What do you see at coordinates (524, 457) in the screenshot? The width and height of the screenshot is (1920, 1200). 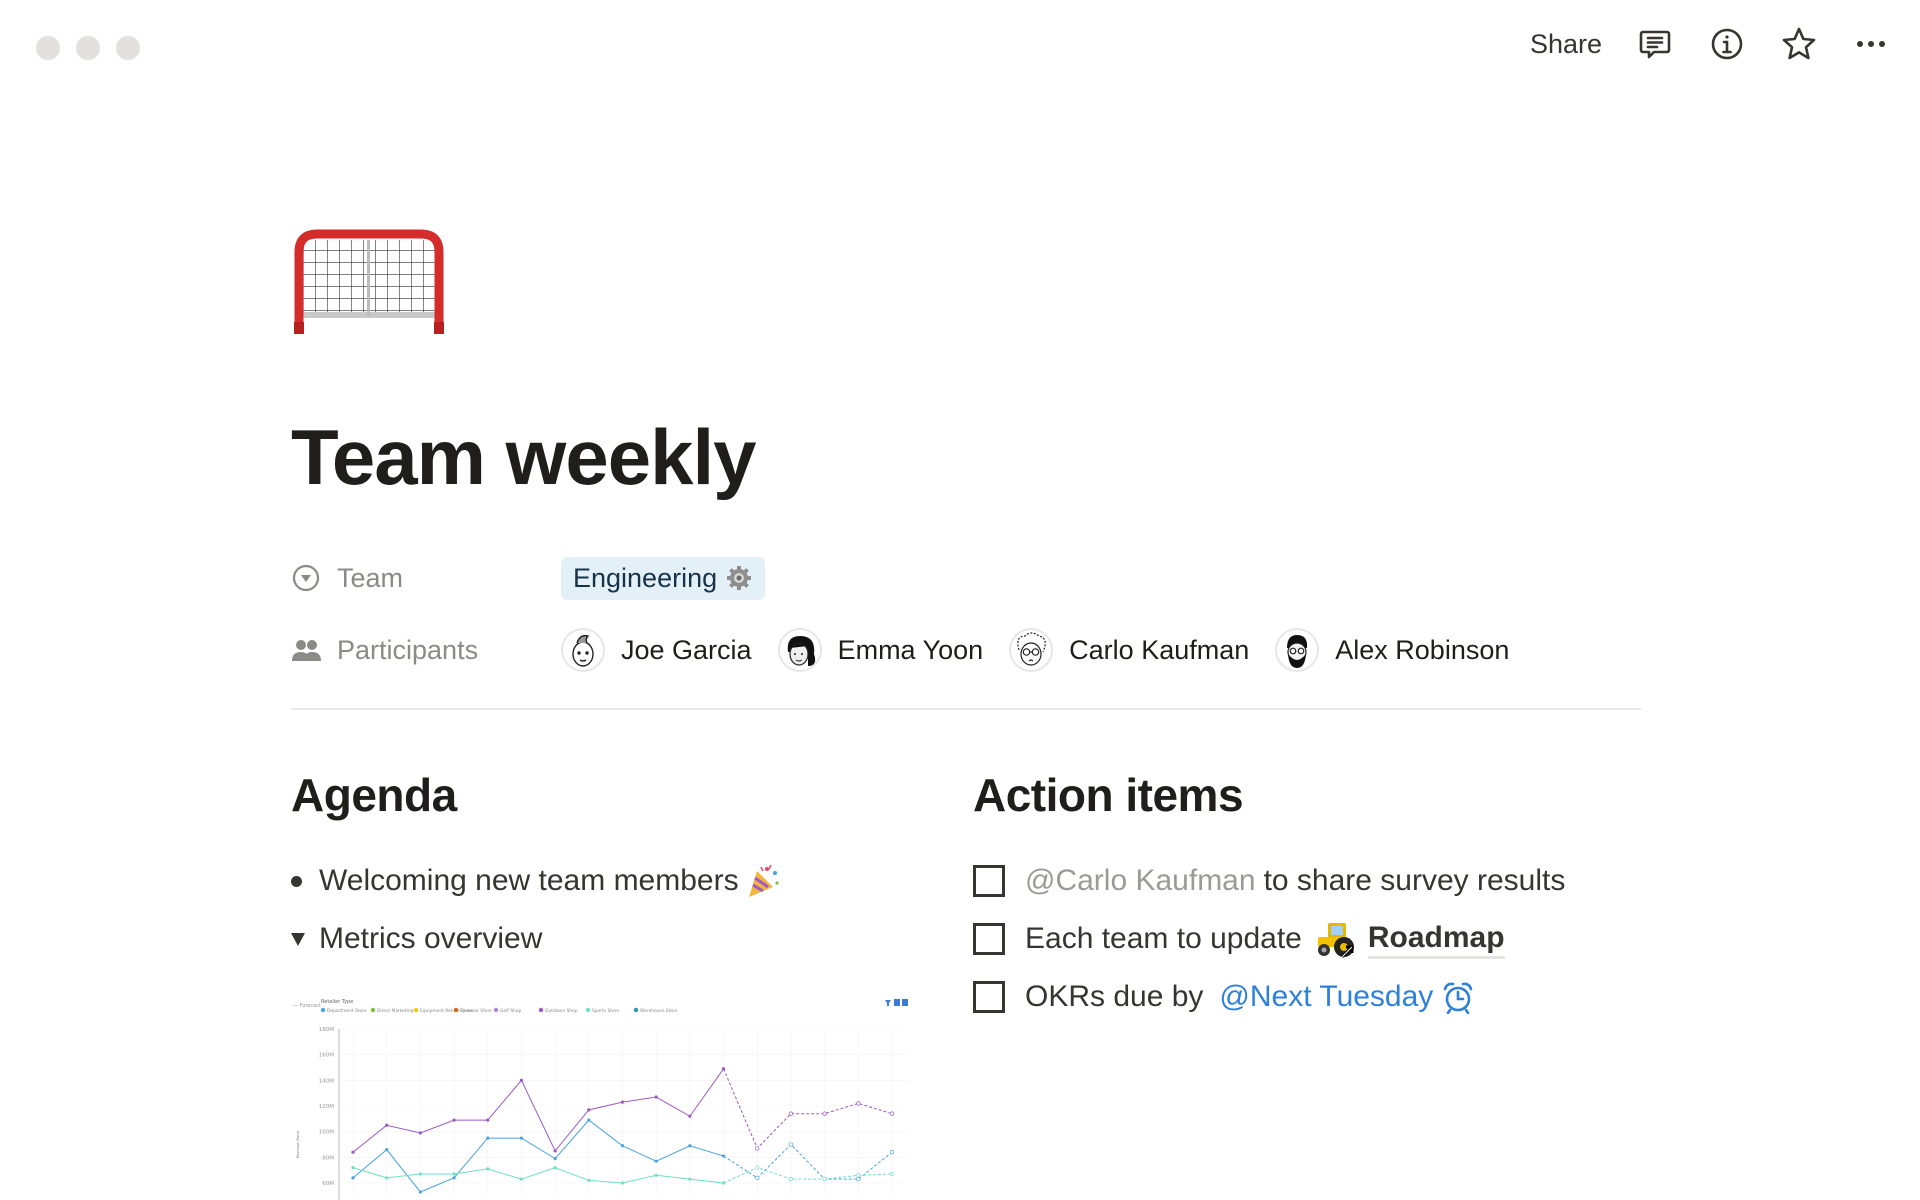 I see `page-title: Team weekly` at bounding box center [524, 457].